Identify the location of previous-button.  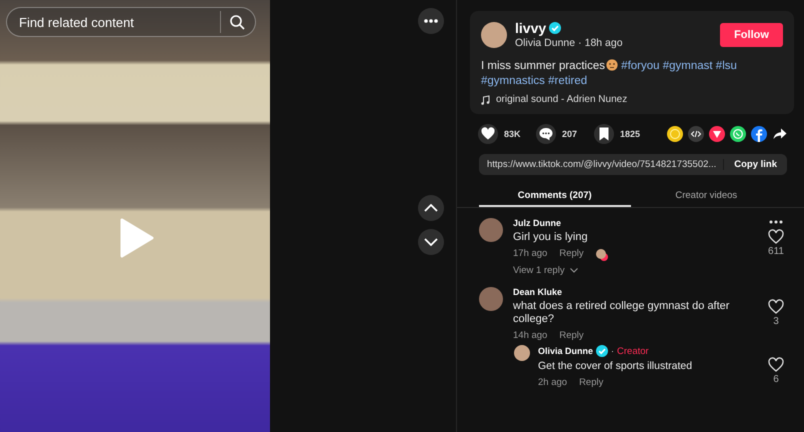
(431, 208).